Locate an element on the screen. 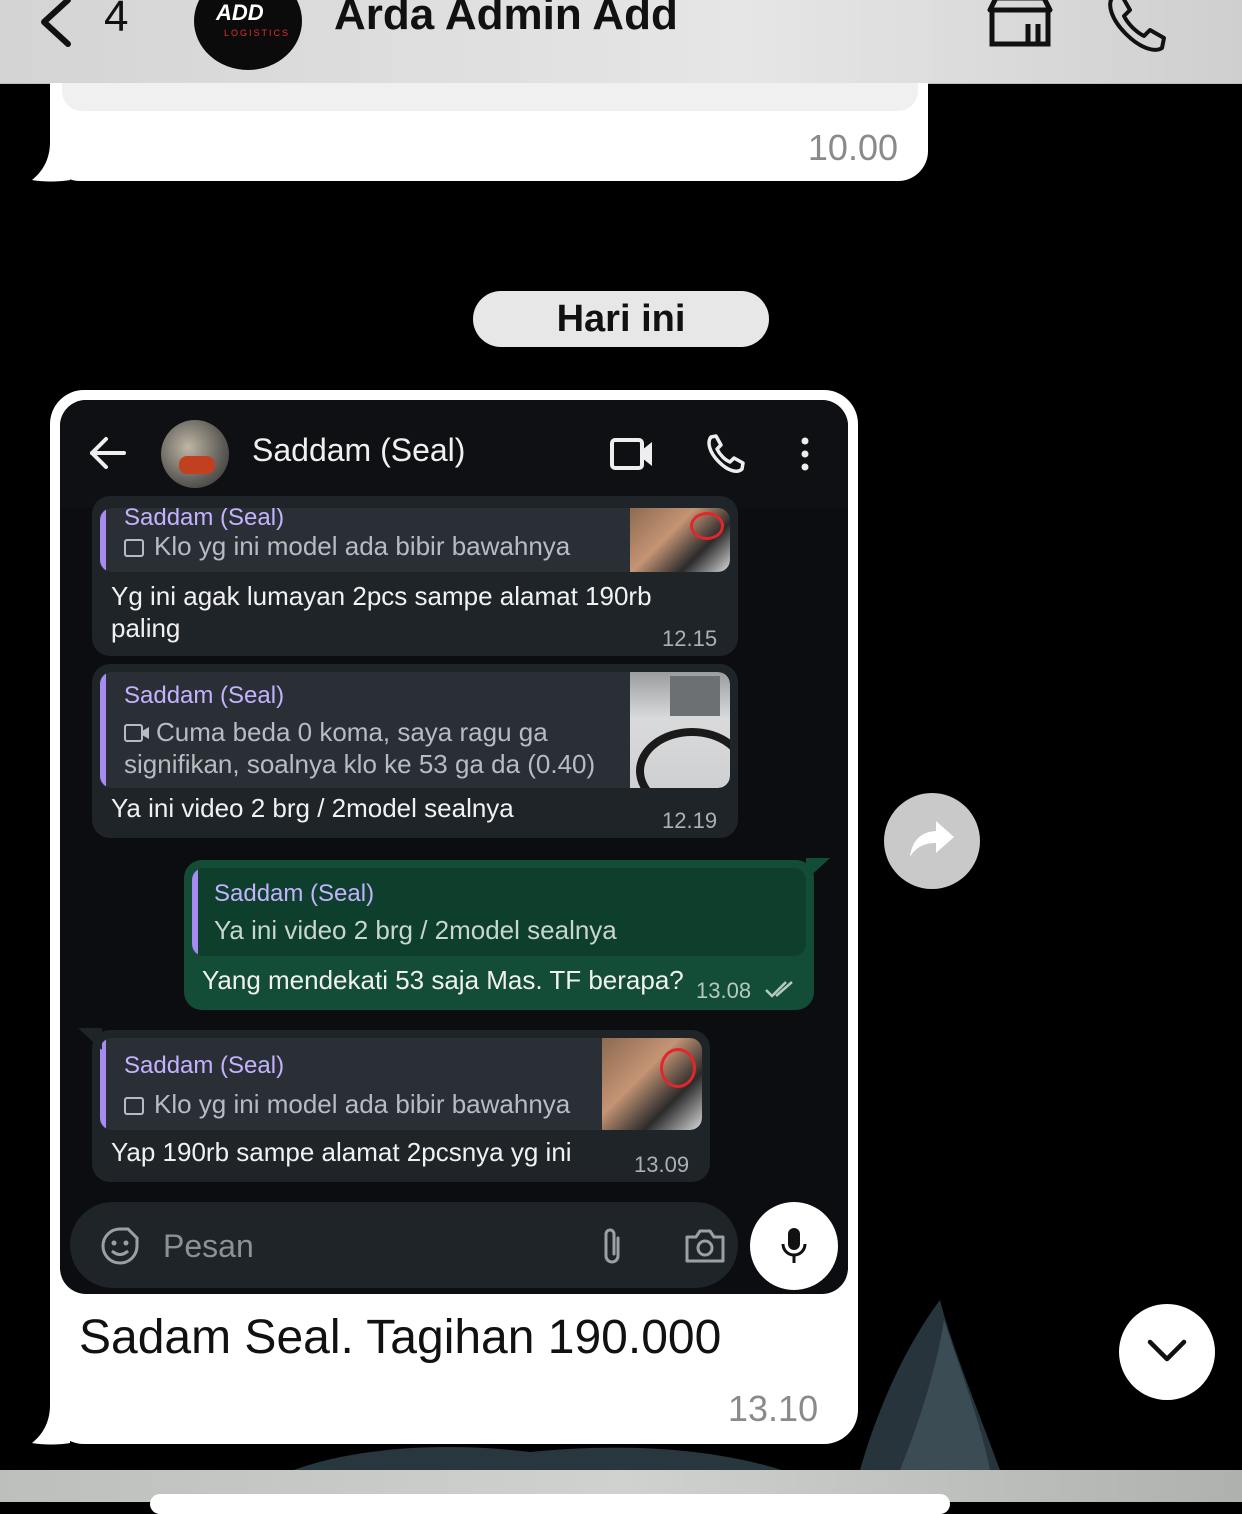  embedded-message-input: Pesan is located at coordinates (404, 1245).